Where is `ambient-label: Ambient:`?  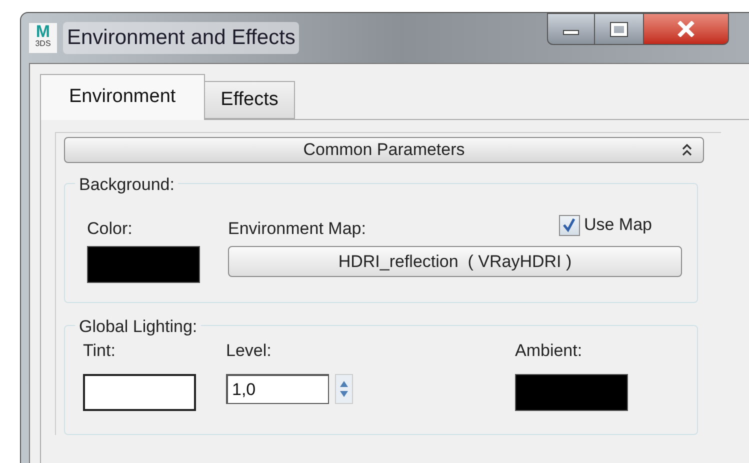
ambient-label: Ambient: is located at coordinates (549, 351).